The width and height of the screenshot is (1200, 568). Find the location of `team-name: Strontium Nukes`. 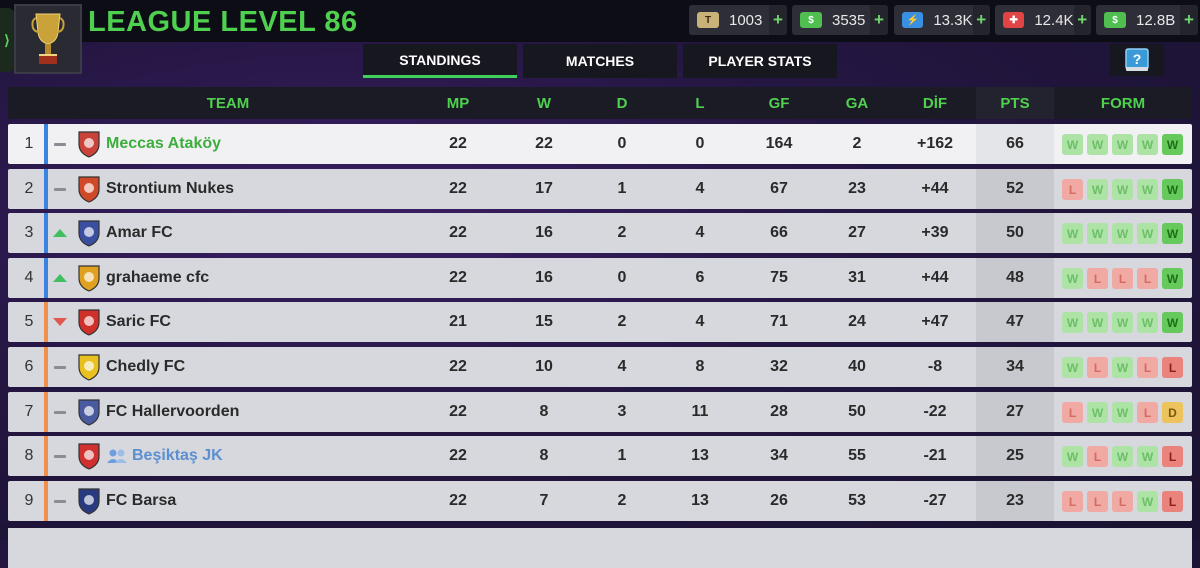

team-name: Strontium Nukes is located at coordinates (170, 189).